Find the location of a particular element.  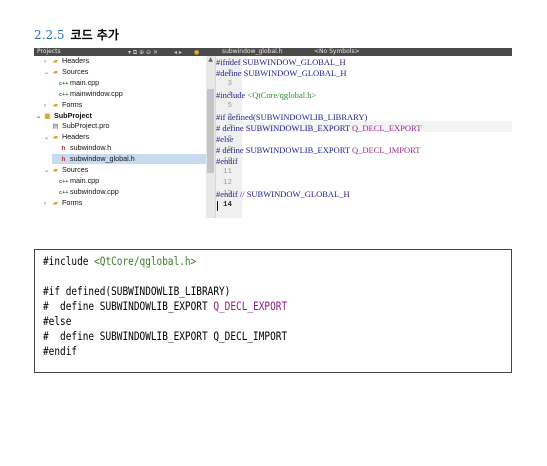

tree-item-label: subwindow.cpp is located at coordinates (93, 191).